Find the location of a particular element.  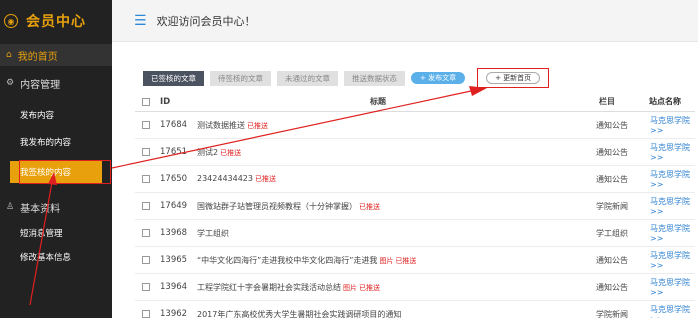

row-id: 17651 is located at coordinates (174, 152).